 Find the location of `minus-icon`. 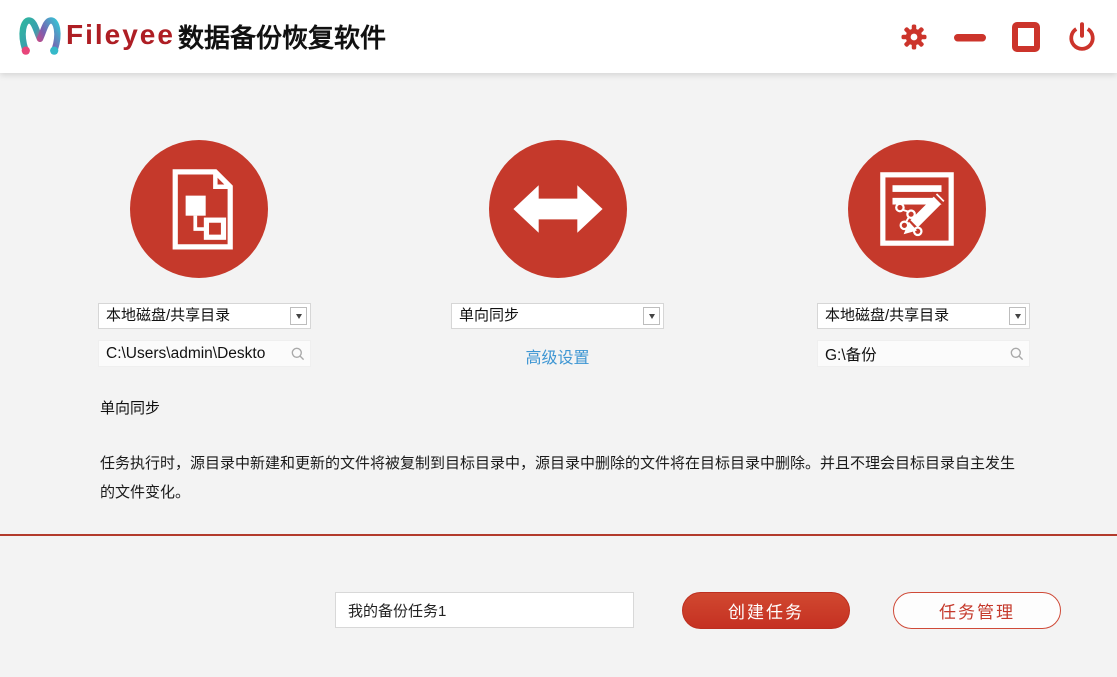

minus-icon is located at coordinates (970, 37).